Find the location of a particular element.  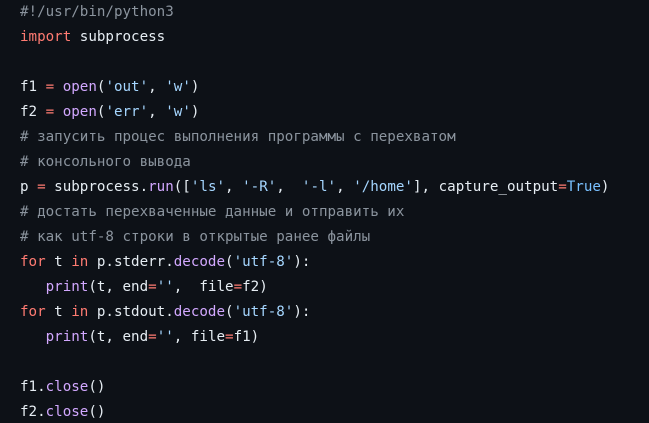

code-token-builtin: run is located at coordinates (161, 187).